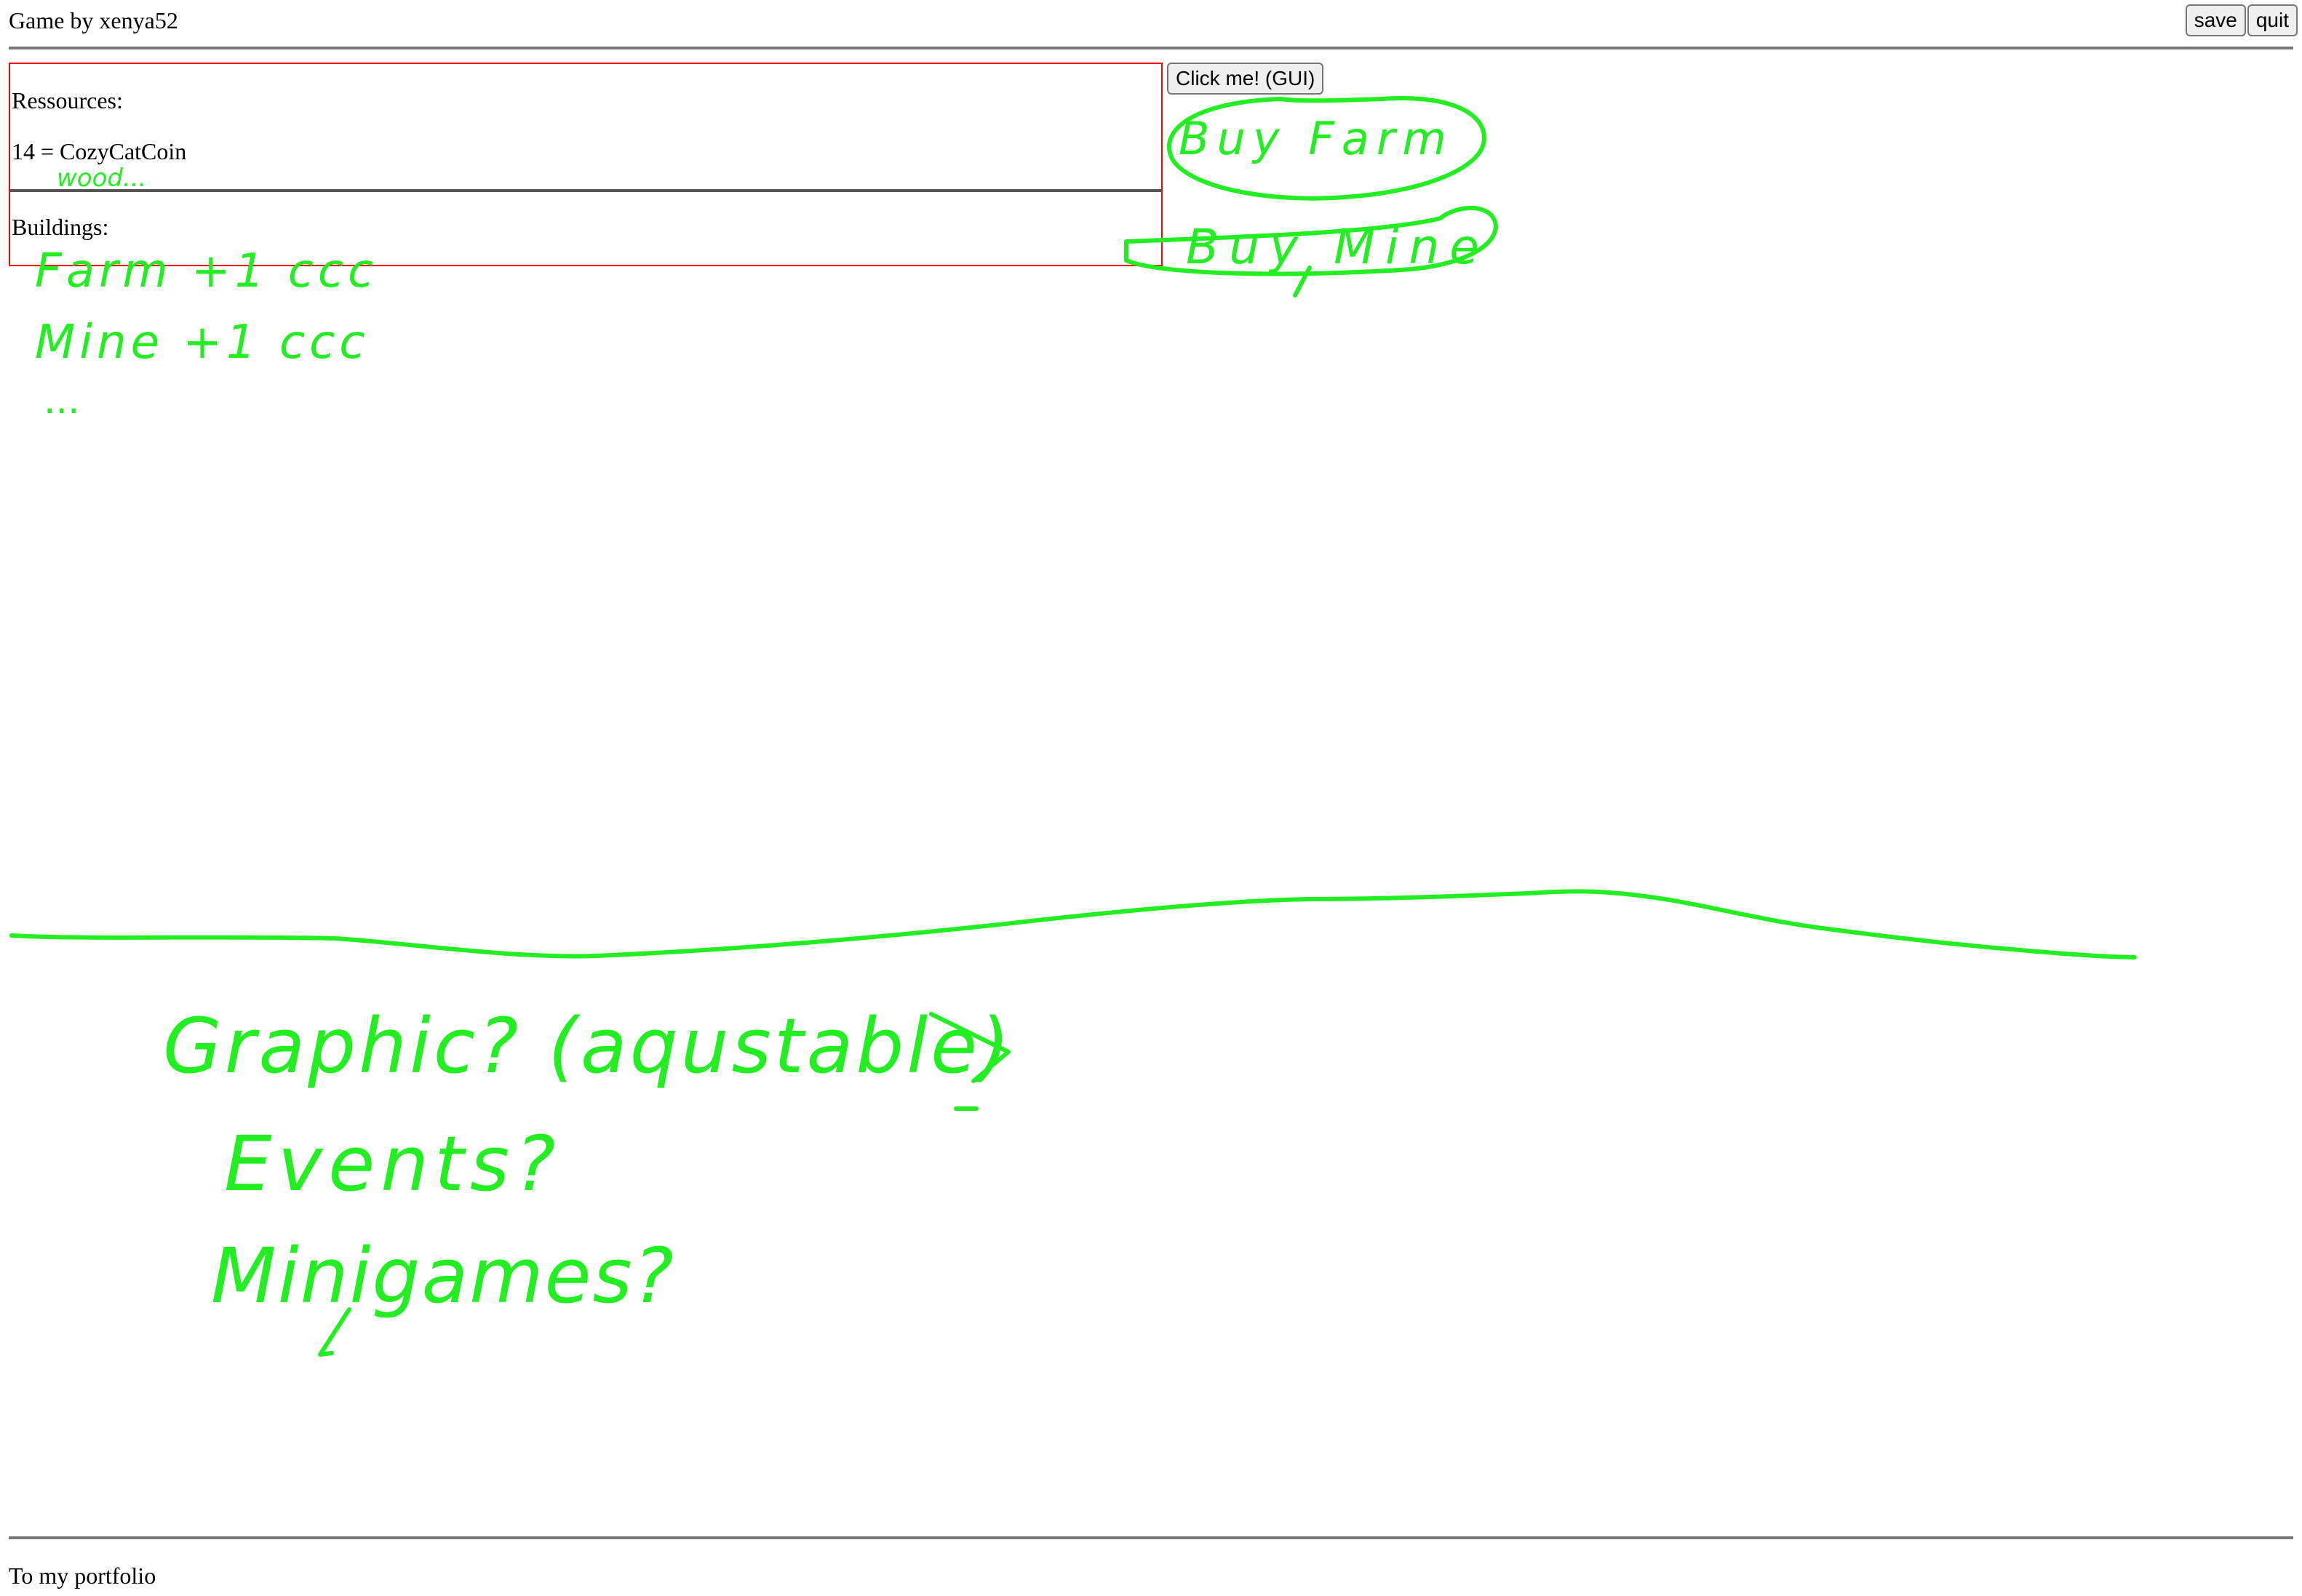  I want to click on buy-farm-ellipse, so click(1327, 148).